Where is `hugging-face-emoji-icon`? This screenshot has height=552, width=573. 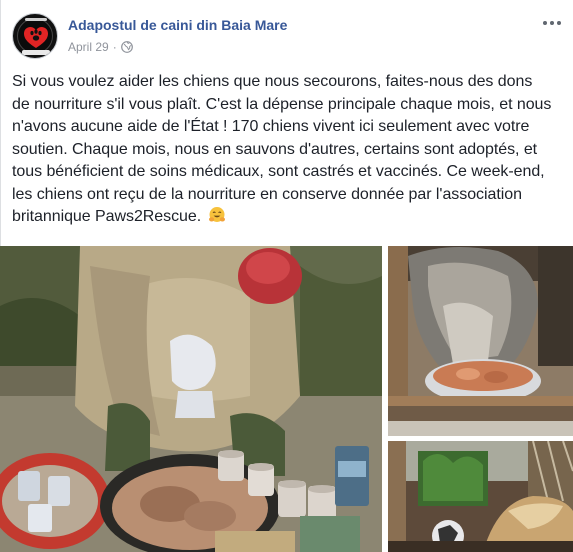
hugging-face-emoji-icon is located at coordinates (217, 215).